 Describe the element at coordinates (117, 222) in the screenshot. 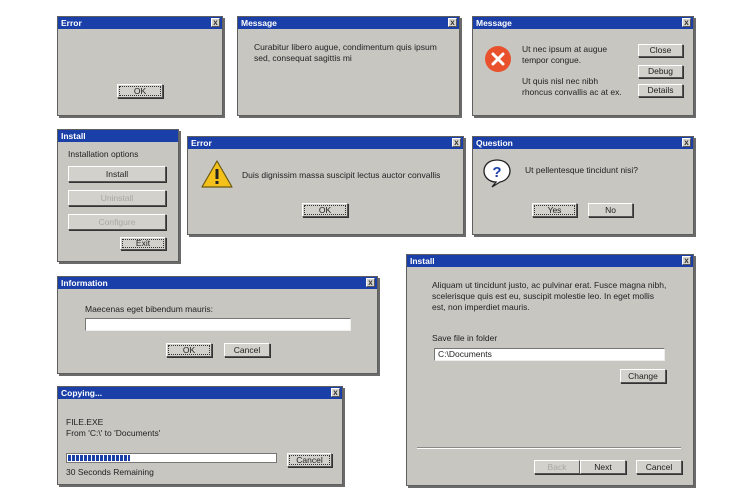

I see `configure-button: Configure` at that location.